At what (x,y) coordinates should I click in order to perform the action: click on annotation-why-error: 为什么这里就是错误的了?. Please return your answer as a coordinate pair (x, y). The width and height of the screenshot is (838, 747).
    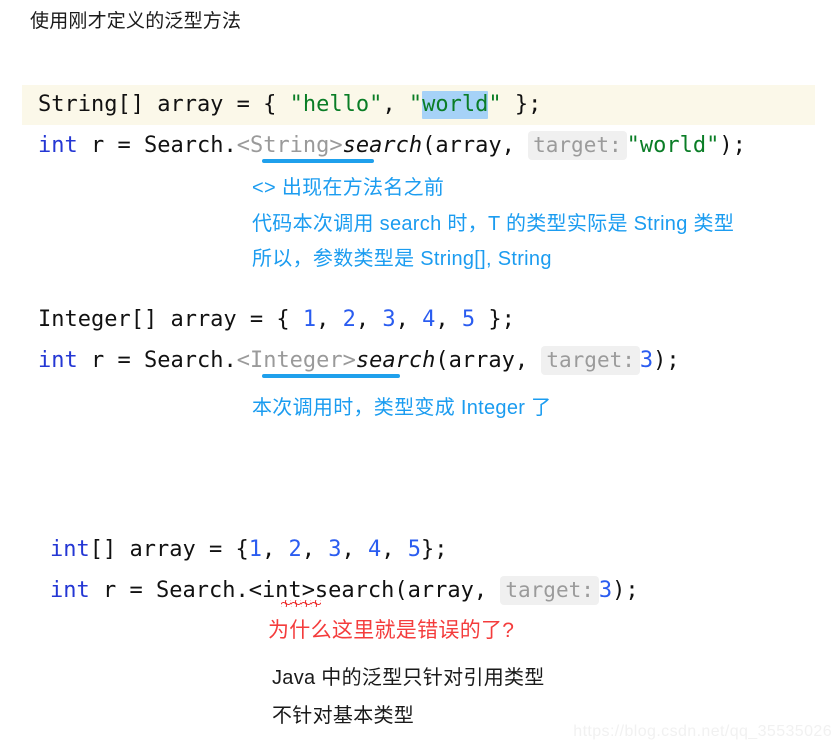
    Looking at the image, I should click on (391, 630).